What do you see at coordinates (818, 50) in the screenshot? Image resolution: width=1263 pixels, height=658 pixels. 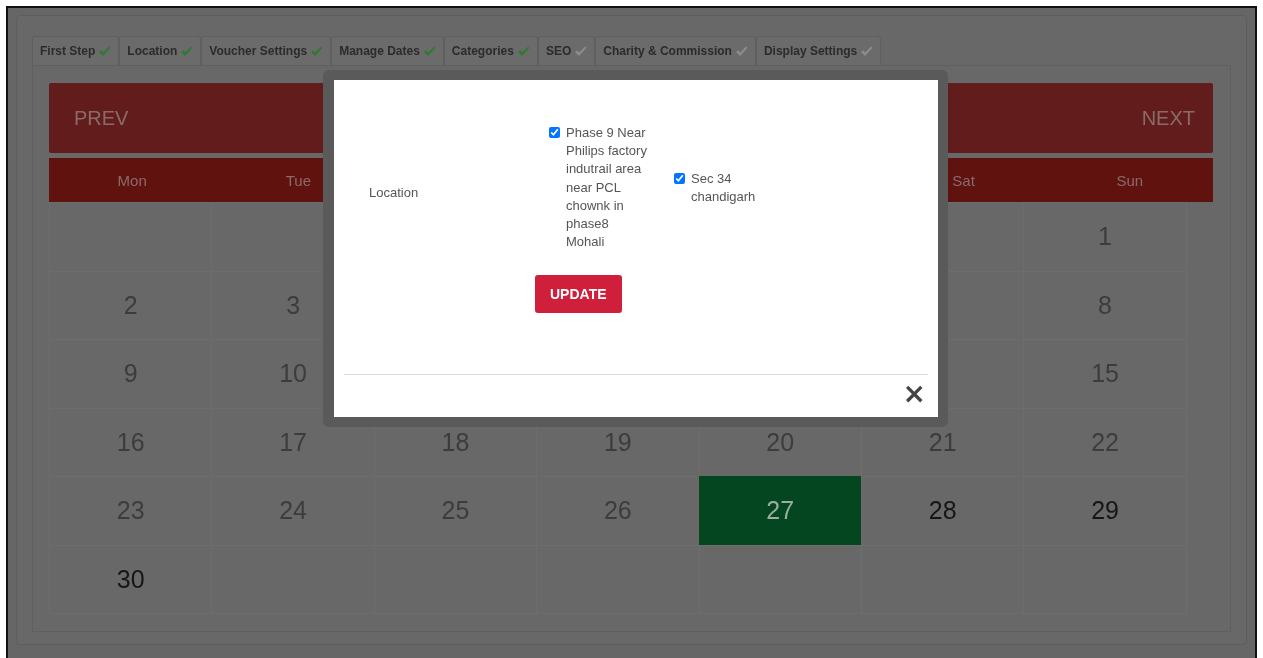 I see `step-tab: Display Settings` at bounding box center [818, 50].